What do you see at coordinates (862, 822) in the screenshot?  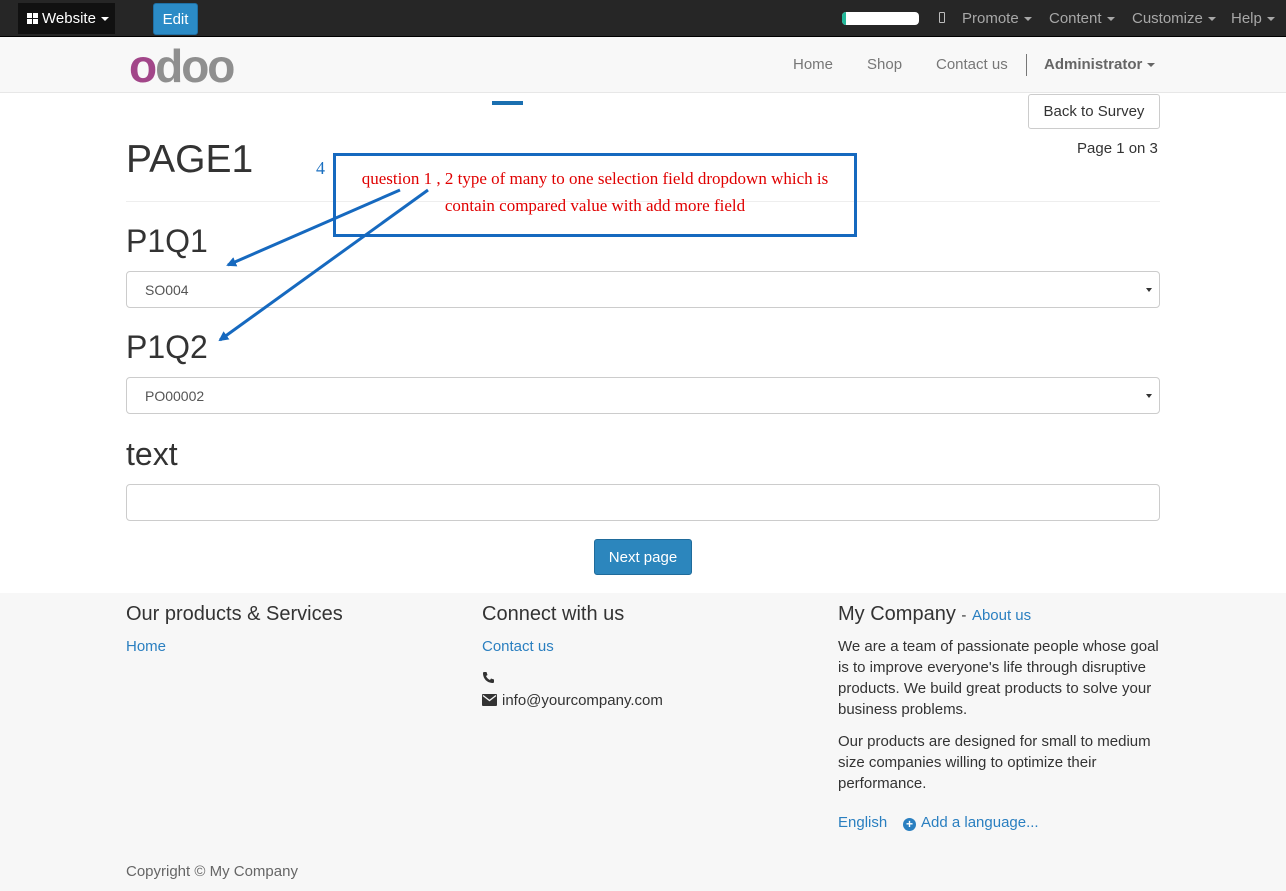 I see `language-english: English` at bounding box center [862, 822].